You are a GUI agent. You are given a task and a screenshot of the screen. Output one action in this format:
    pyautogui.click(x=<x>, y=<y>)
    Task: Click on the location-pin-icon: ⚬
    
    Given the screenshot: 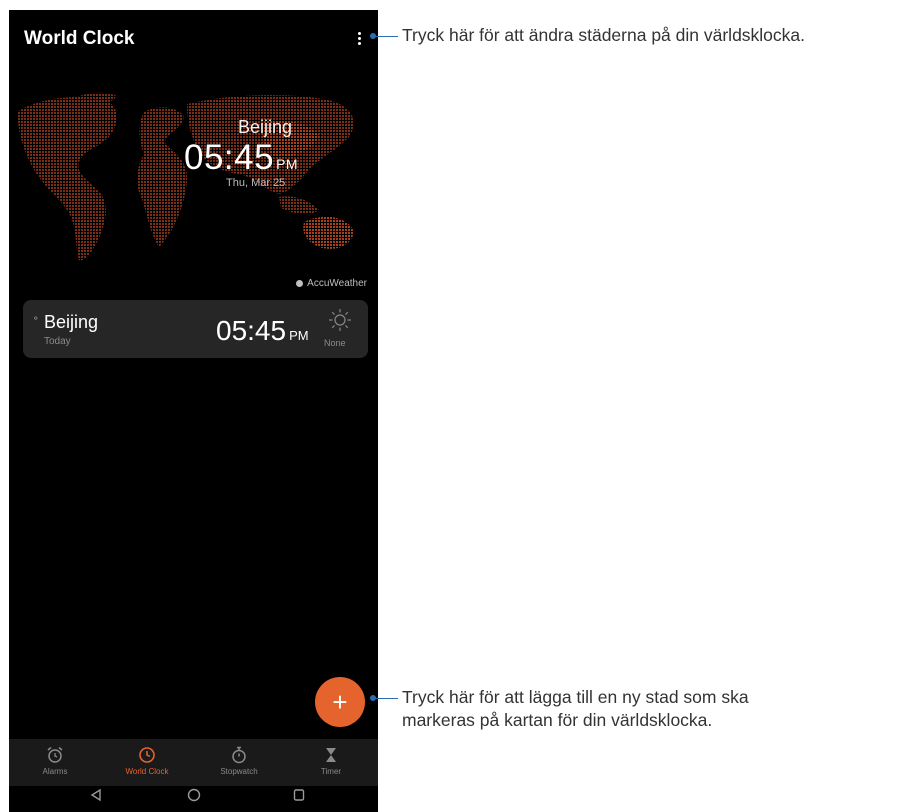 What is the action you would take?
    pyautogui.click(x=36, y=318)
    